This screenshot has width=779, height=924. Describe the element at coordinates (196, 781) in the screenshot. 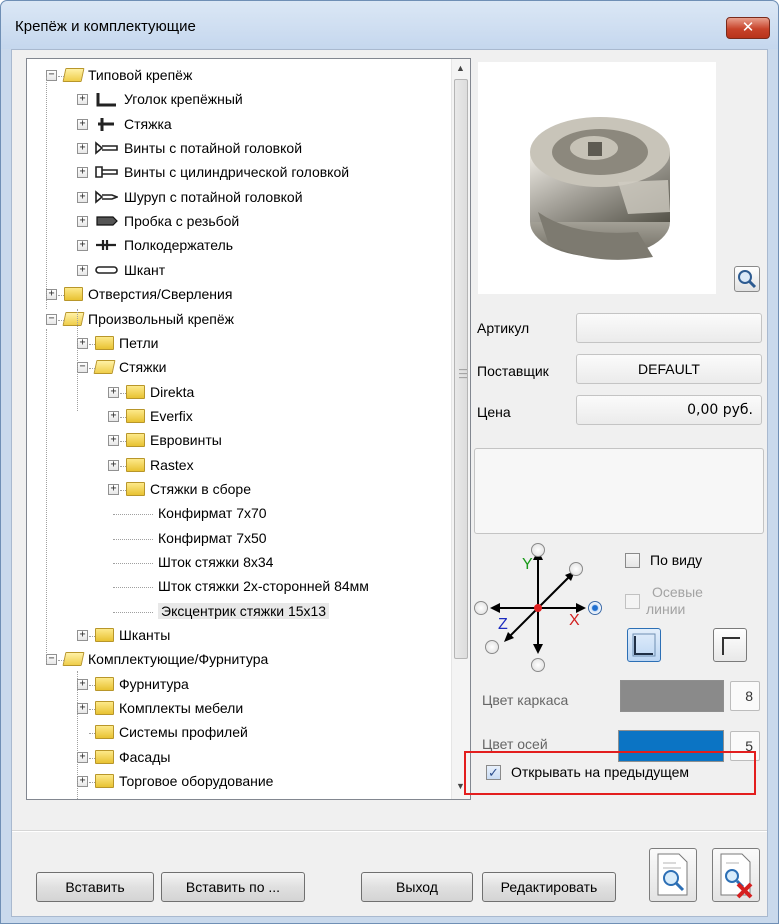

I see `tree-node-label: Торговое оборудование` at that location.